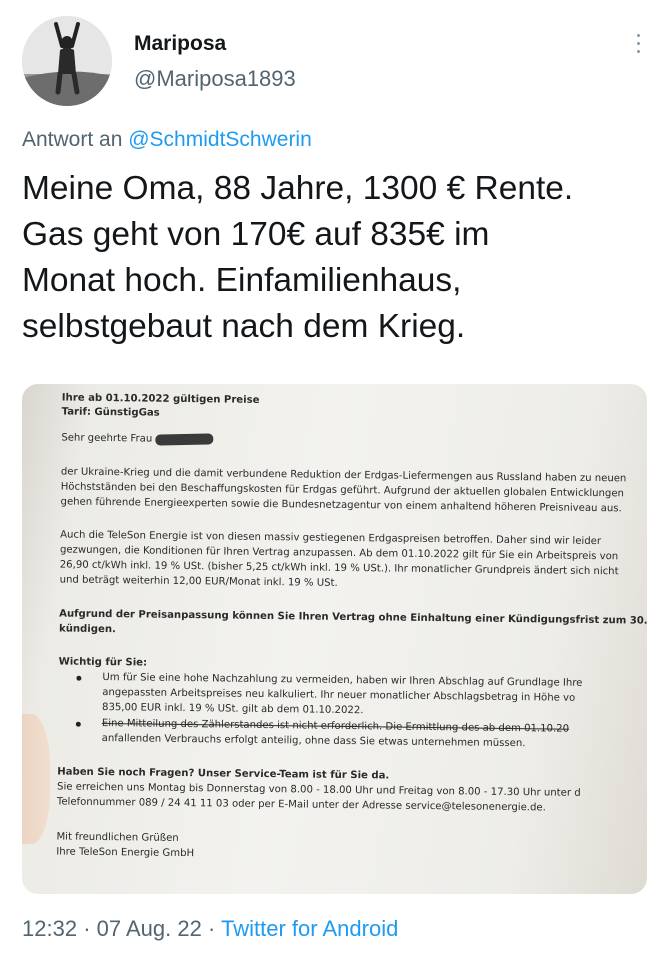 This screenshot has width=665, height=960. What do you see at coordinates (72, 139) in the screenshot?
I see `reply-prefix: Antwort an` at bounding box center [72, 139].